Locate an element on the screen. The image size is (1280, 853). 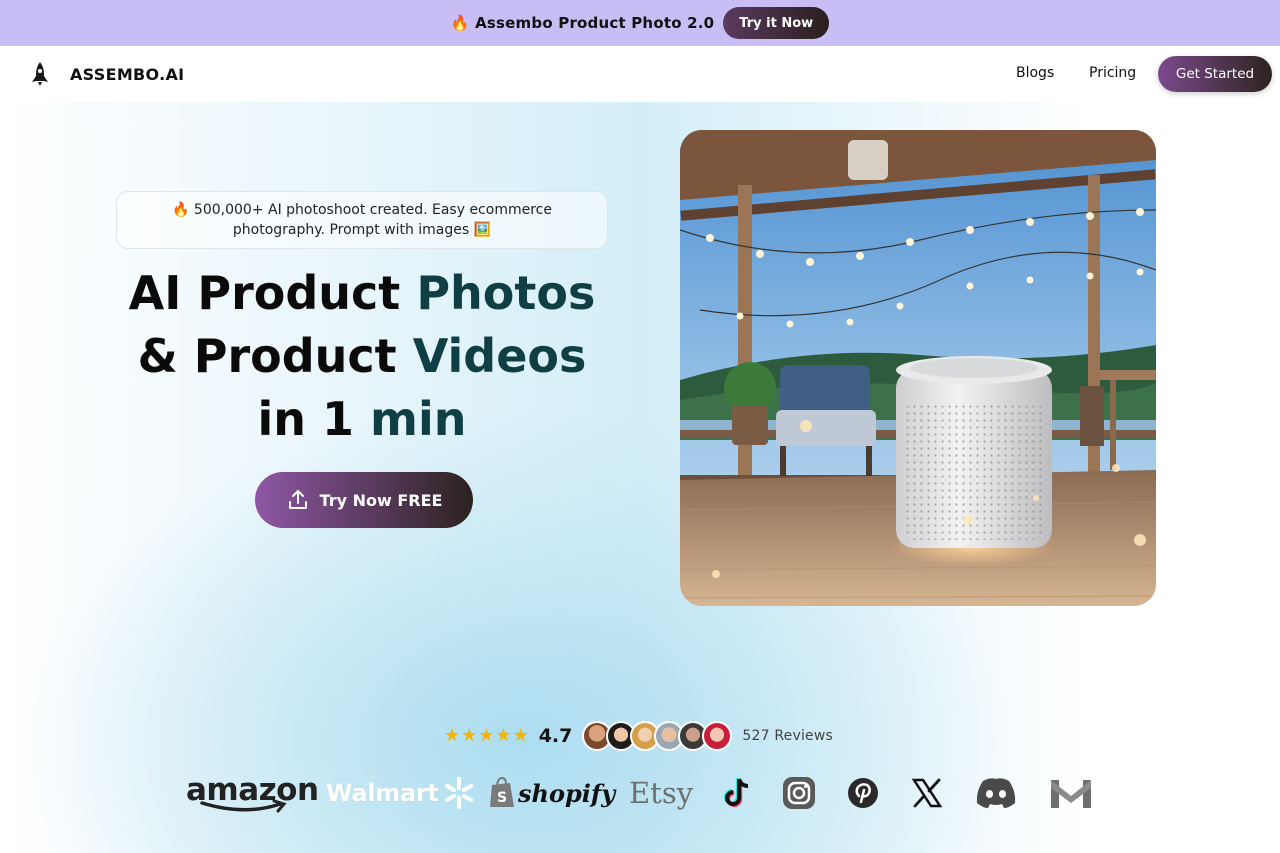
amazon-smile-icon is located at coordinates (243, 806).